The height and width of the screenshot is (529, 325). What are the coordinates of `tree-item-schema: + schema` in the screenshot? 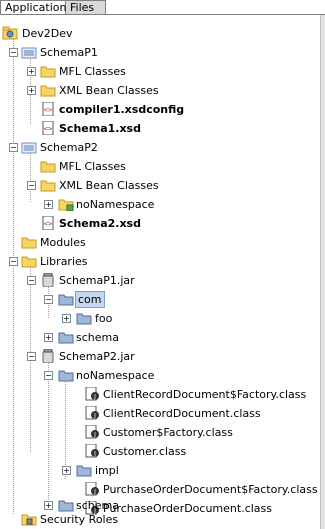 It's located at (160, 337).